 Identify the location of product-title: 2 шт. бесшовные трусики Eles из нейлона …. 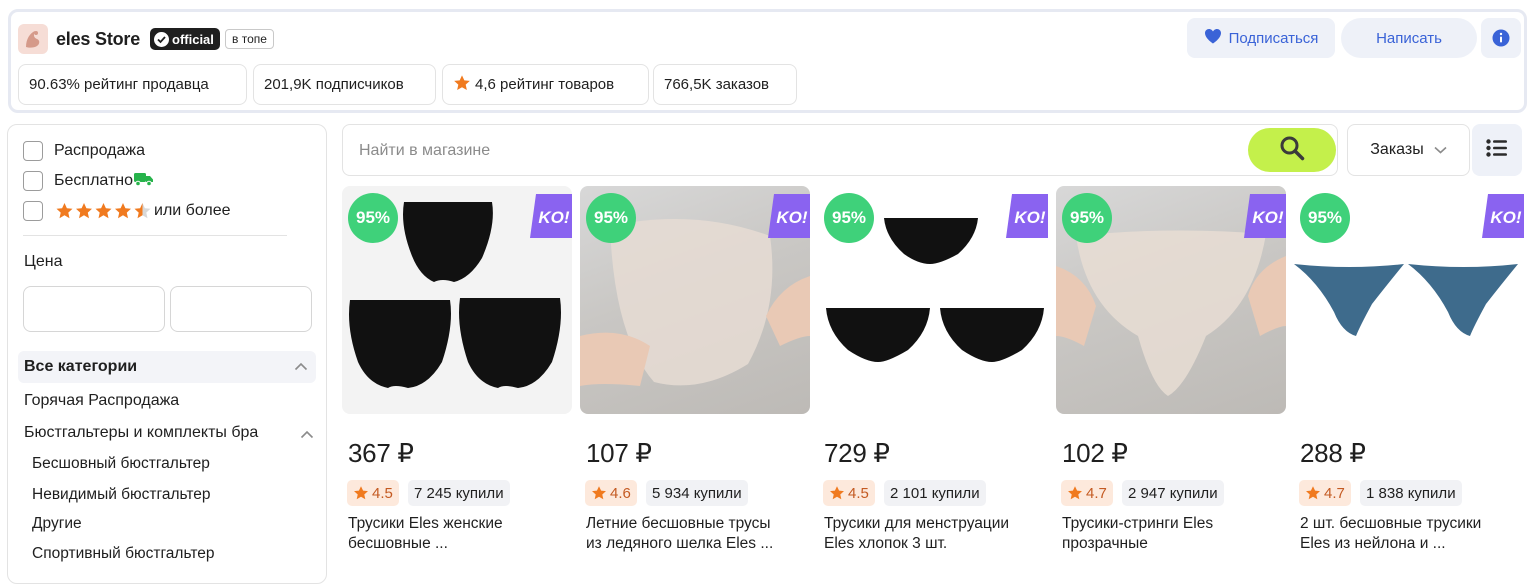
(1410, 534).